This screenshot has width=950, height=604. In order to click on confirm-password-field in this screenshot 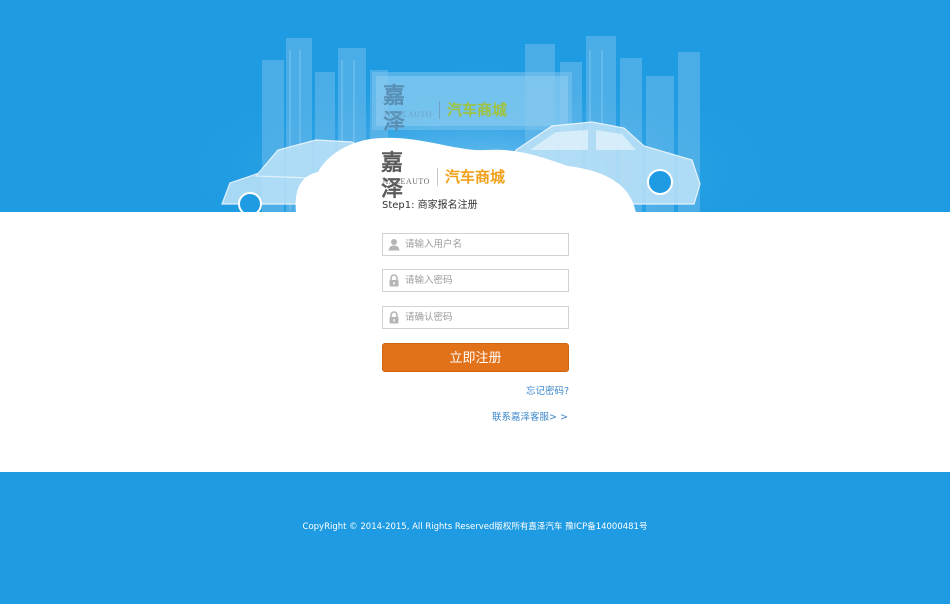, I will do `click(475, 317)`.